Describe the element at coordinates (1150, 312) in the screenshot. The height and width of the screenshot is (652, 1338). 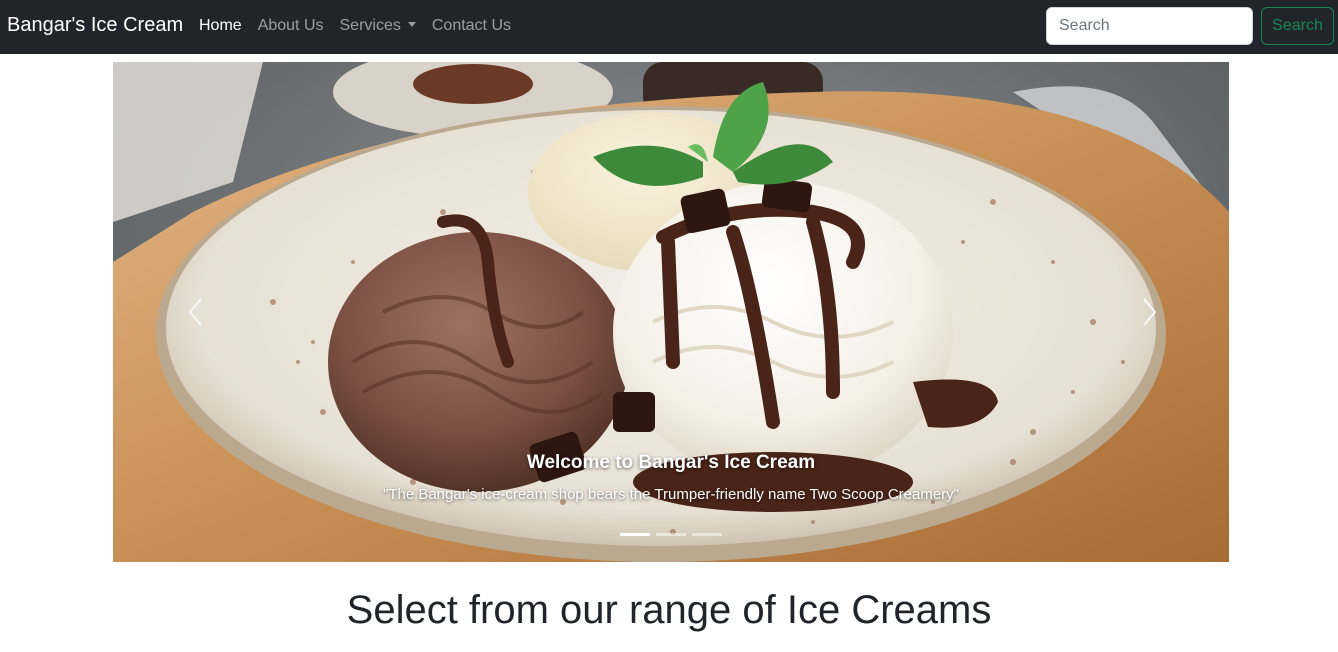
I see `chevron-right-icon` at that location.